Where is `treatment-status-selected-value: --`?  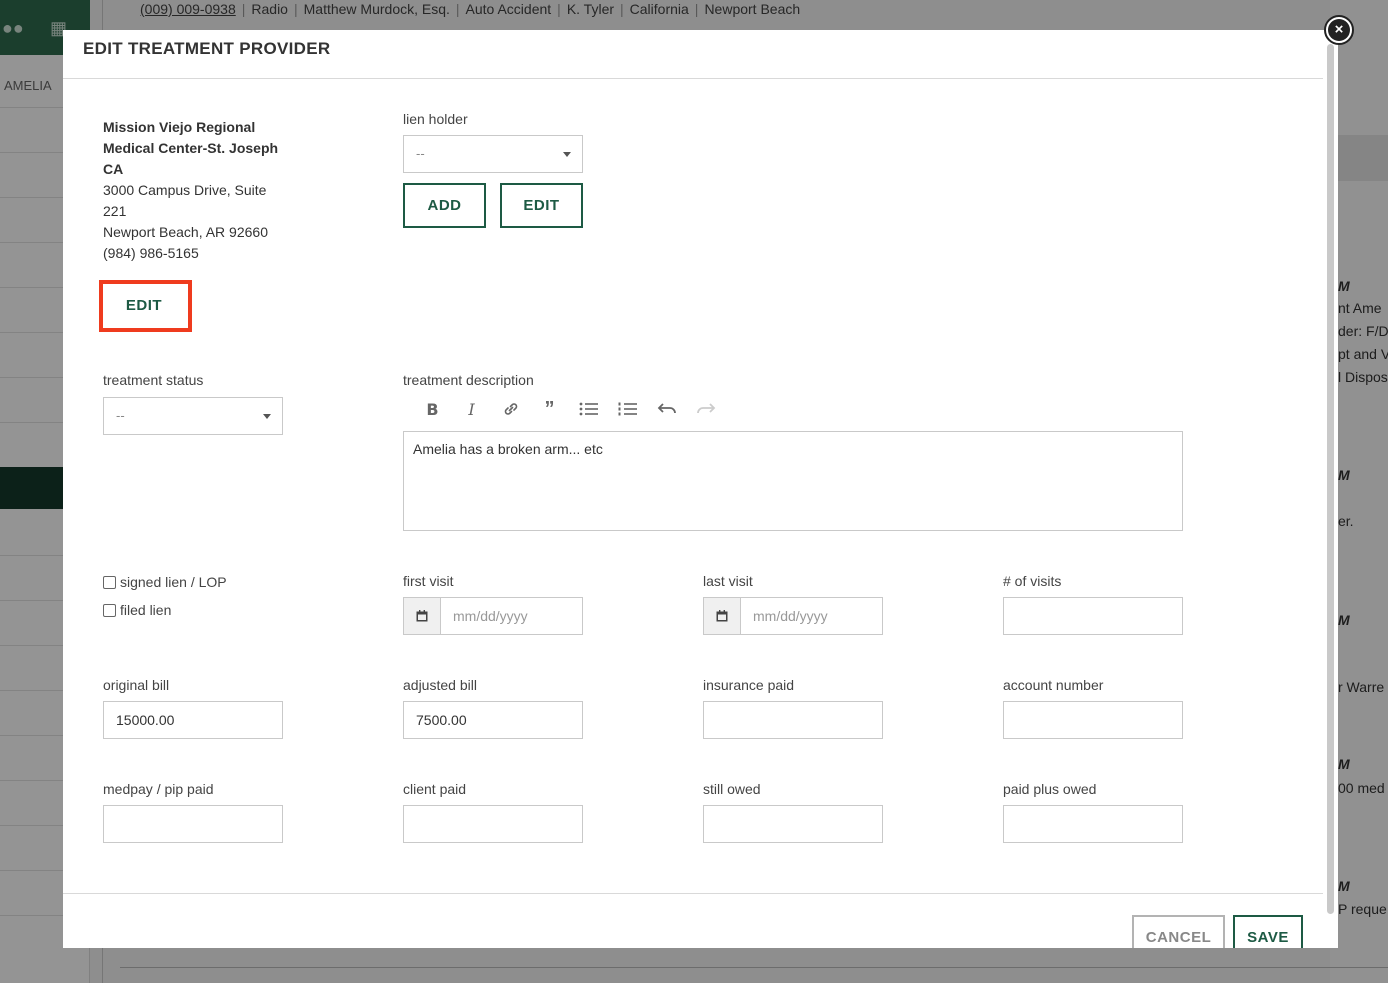 treatment-status-selected-value: -- is located at coordinates (120, 415).